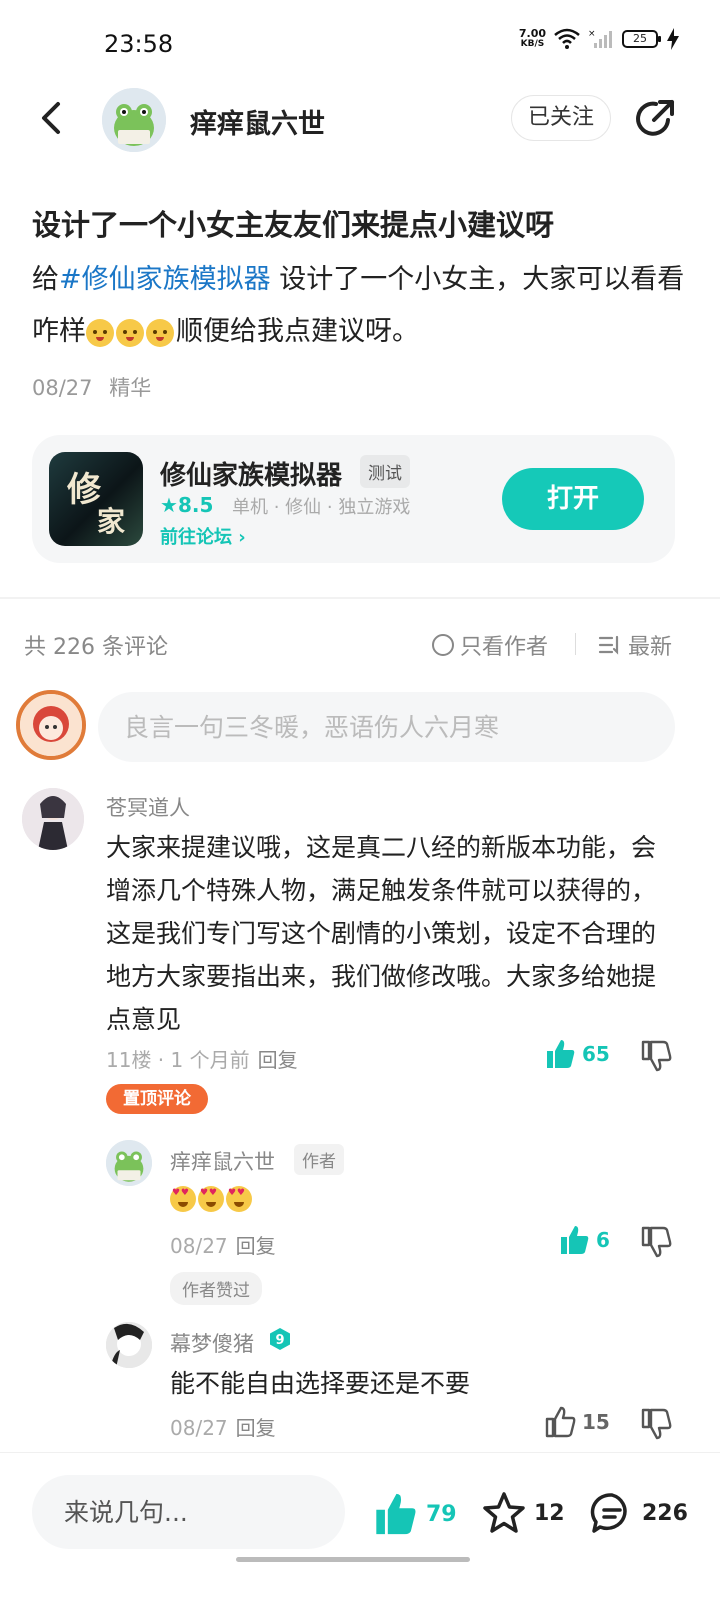 Image resolution: width=720 pixels, height=1600 pixels. I want to click on post-title: 设计了一个小女主友友们来提点小建议呀, so click(293, 225).